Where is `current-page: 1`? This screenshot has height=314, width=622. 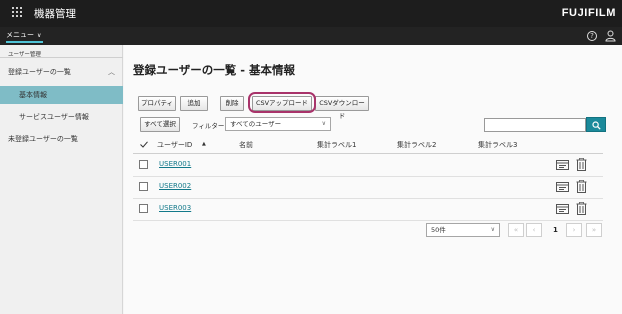
current-page: 1 is located at coordinates (555, 230).